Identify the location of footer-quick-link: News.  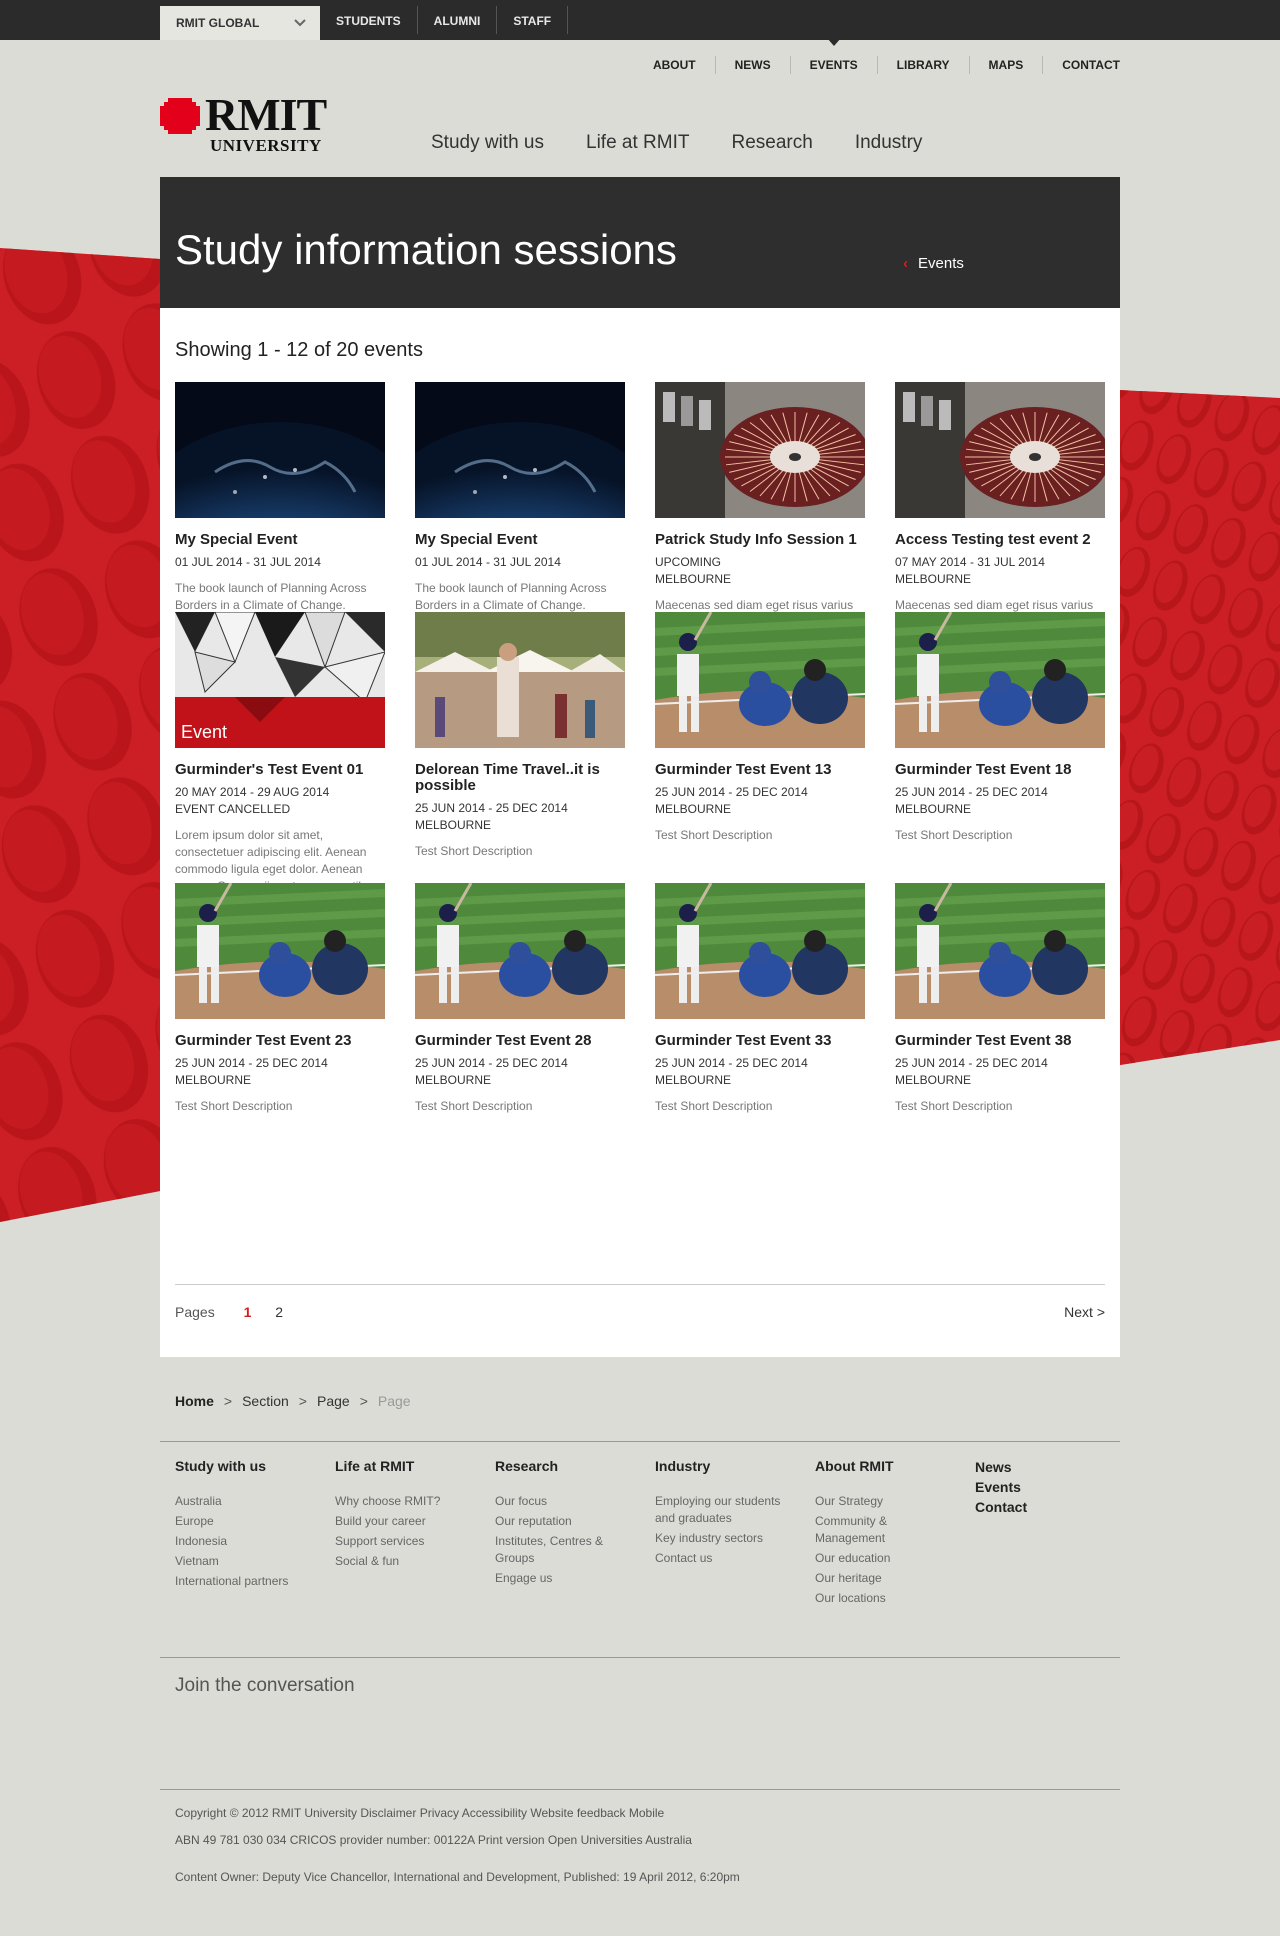
(1045, 1467).